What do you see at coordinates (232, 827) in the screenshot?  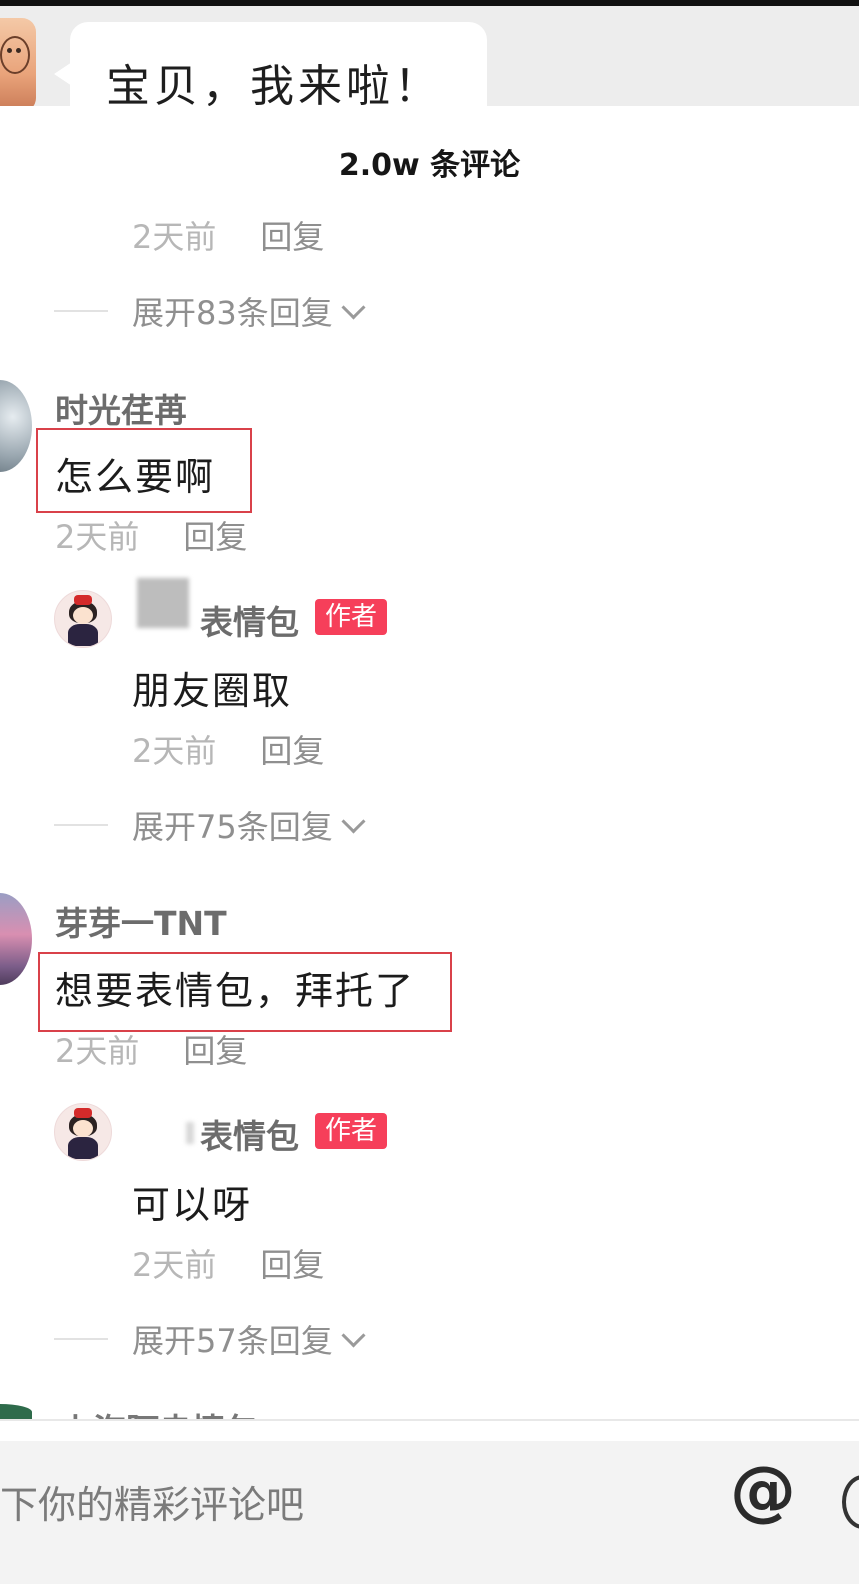 I see `expand-replies-label: 展开75条回复` at bounding box center [232, 827].